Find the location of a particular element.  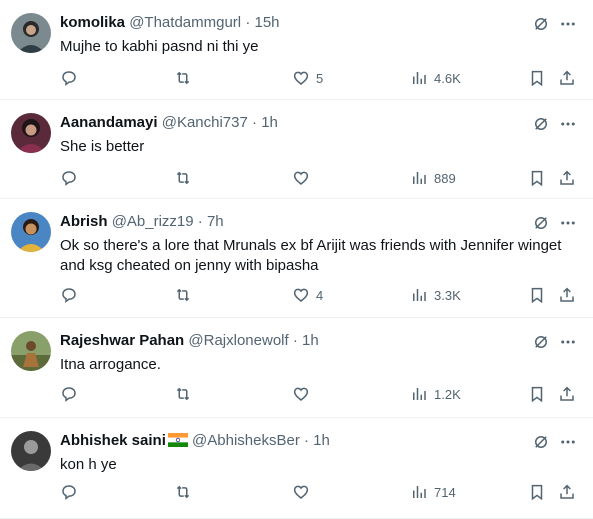

action-bar: 5 4.6K is located at coordinates (317, 78).